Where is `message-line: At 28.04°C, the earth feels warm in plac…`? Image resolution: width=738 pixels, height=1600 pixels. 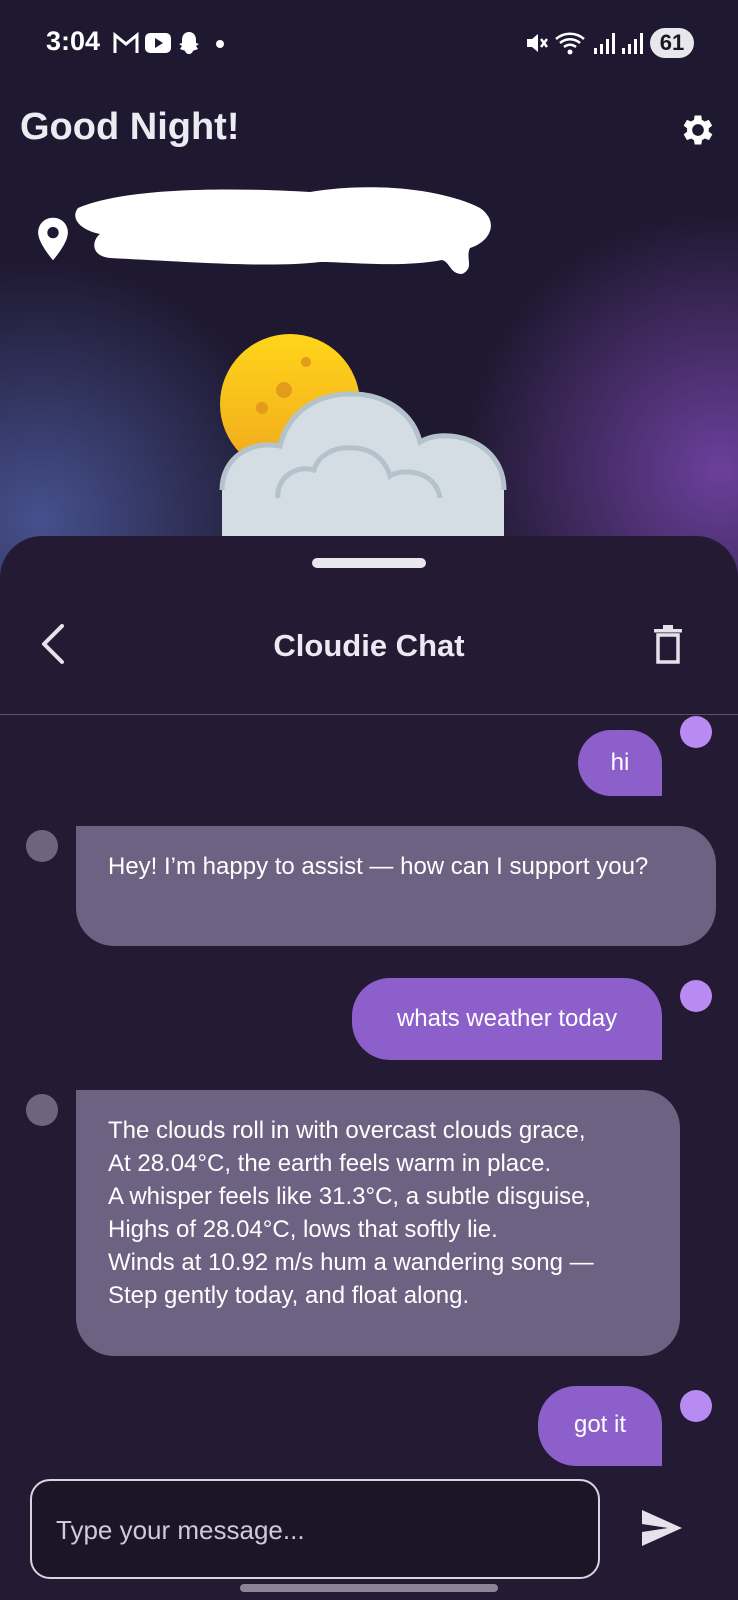
message-line: At 28.04°C, the earth feels warm in plac… is located at coordinates (330, 1163).